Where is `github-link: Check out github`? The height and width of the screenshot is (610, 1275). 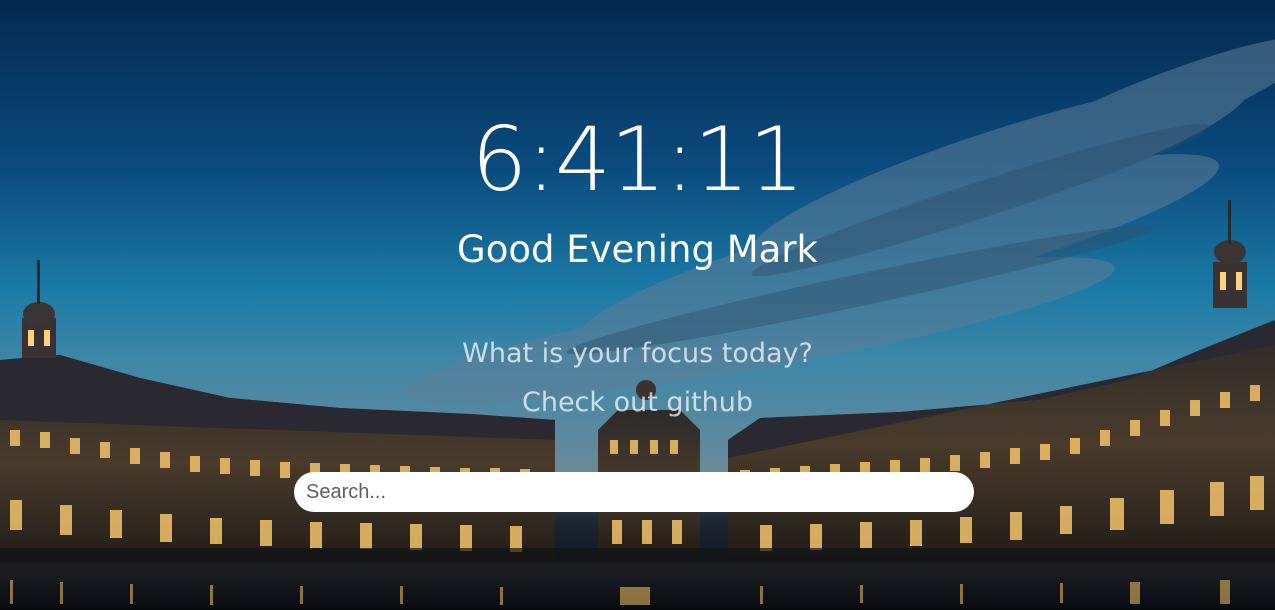 github-link: Check out github is located at coordinates (637, 403).